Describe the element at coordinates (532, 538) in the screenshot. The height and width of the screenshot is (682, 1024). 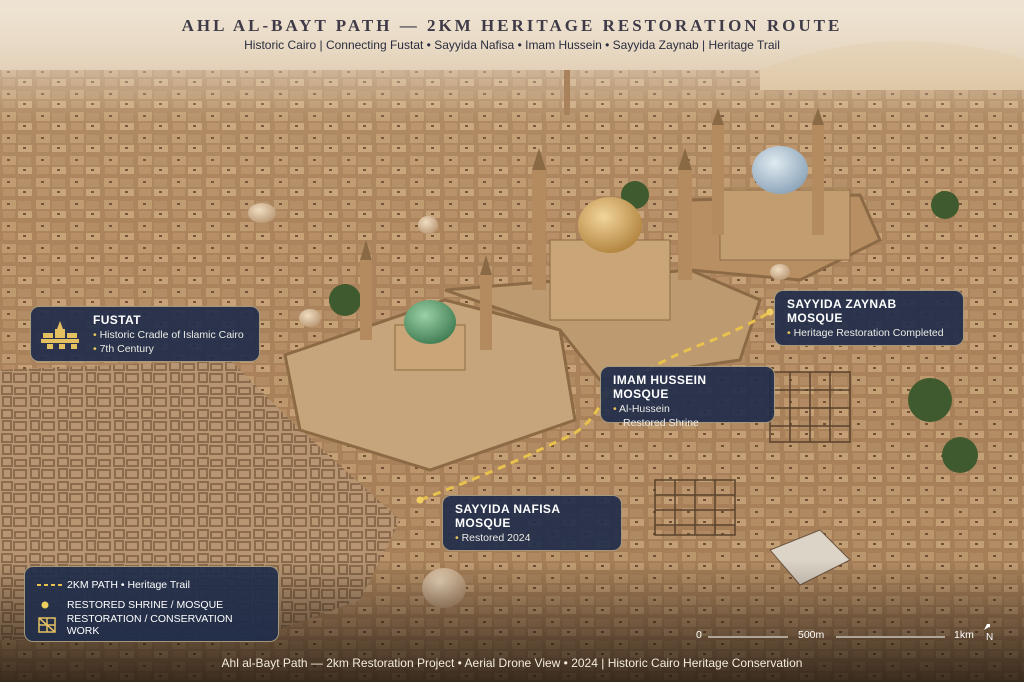
I see `nafisa-line-1: Restored 2024` at that location.